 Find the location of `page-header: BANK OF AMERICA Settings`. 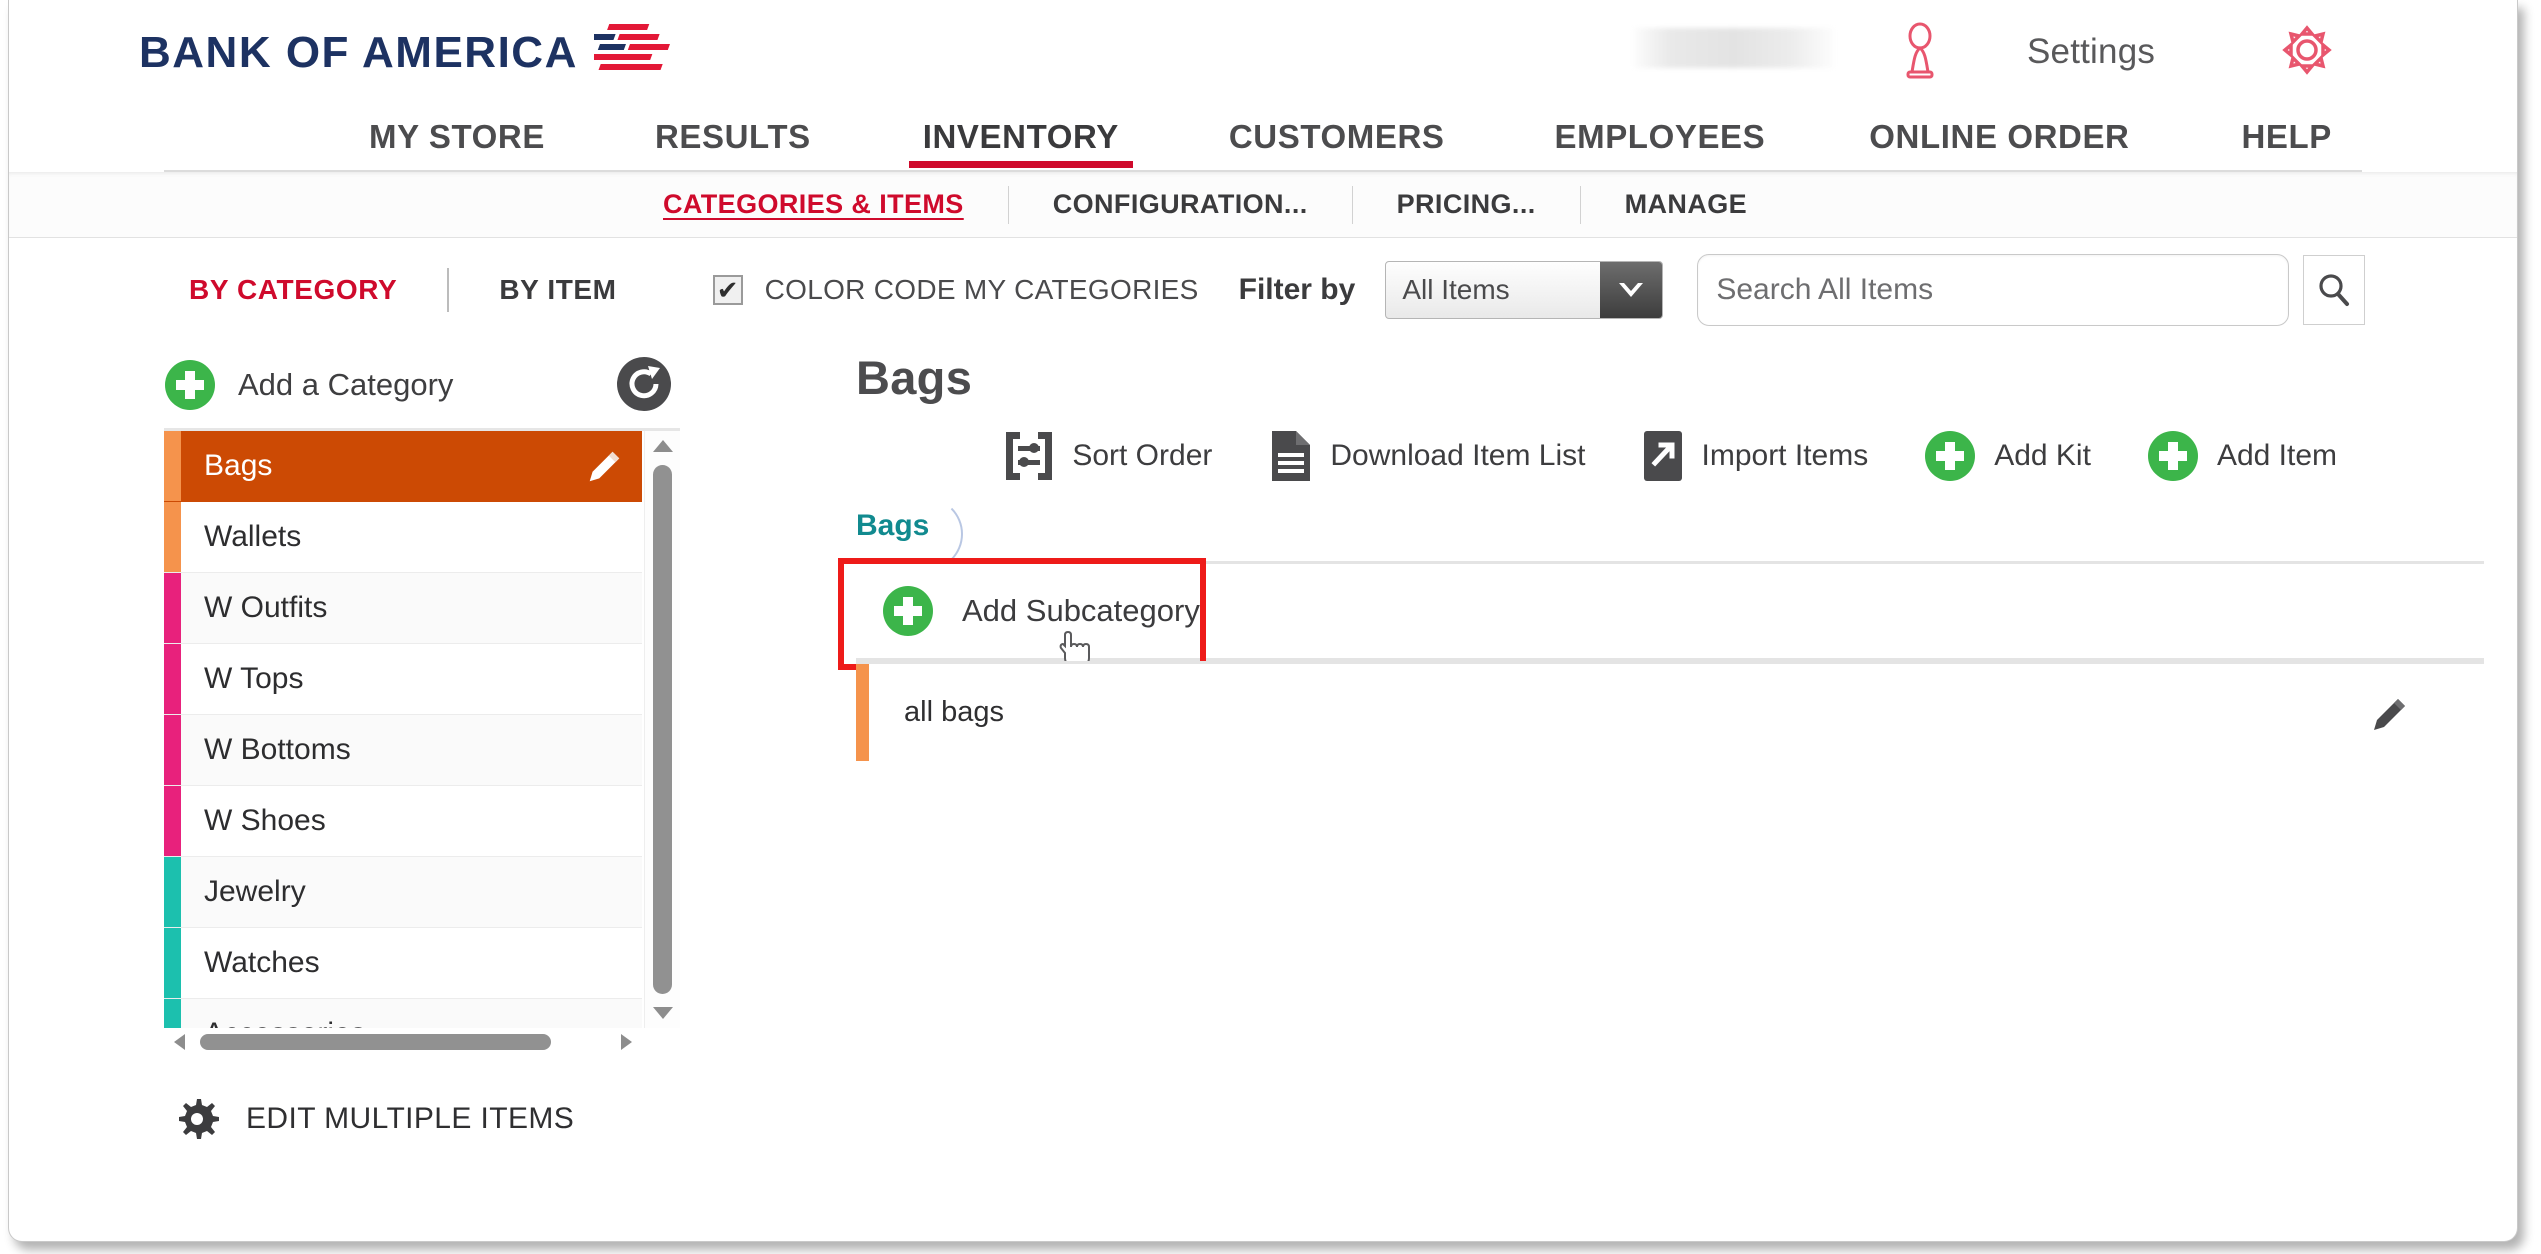

page-header: BANK OF AMERICA Settings is located at coordinates (1263, 59).